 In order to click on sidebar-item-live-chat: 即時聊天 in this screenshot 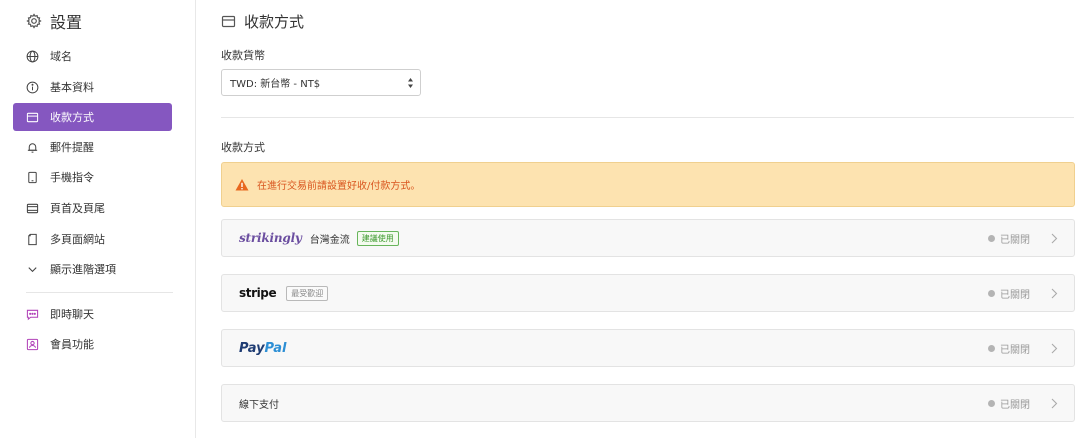, I will do `click(92, 314)`.